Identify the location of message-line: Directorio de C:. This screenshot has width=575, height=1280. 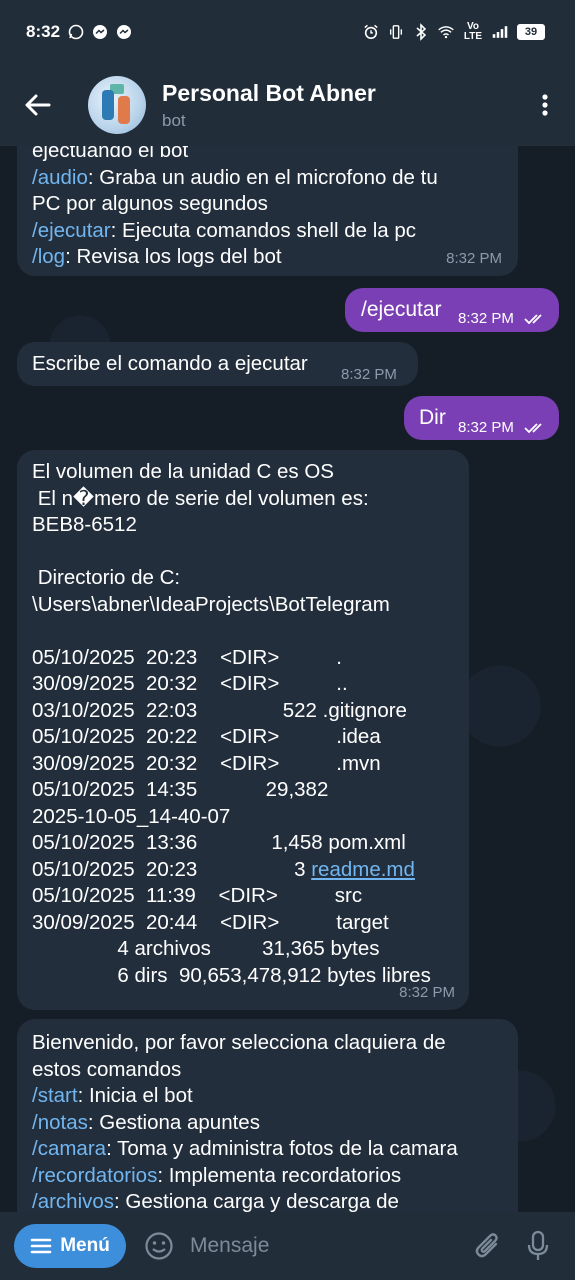
(106, 577).